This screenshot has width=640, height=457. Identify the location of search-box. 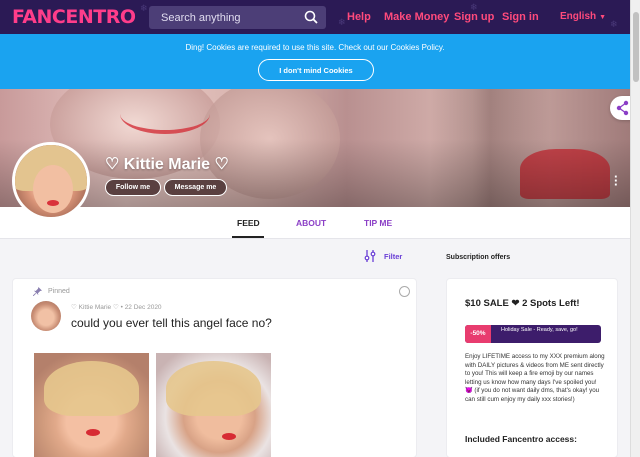
(237, 17).